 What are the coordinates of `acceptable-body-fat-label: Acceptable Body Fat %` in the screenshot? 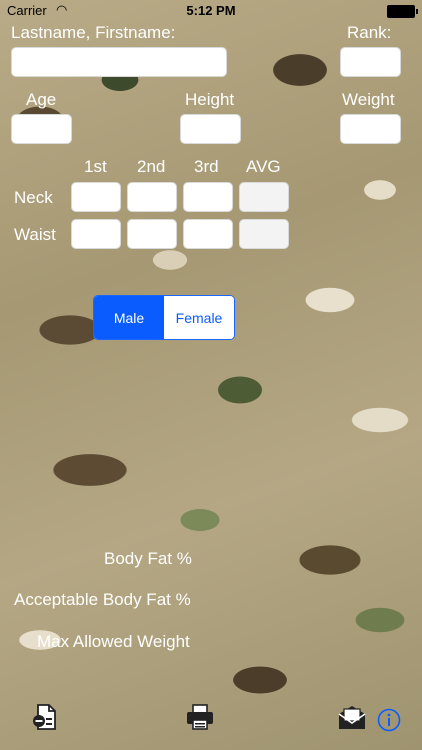 It's located at (102, 599).